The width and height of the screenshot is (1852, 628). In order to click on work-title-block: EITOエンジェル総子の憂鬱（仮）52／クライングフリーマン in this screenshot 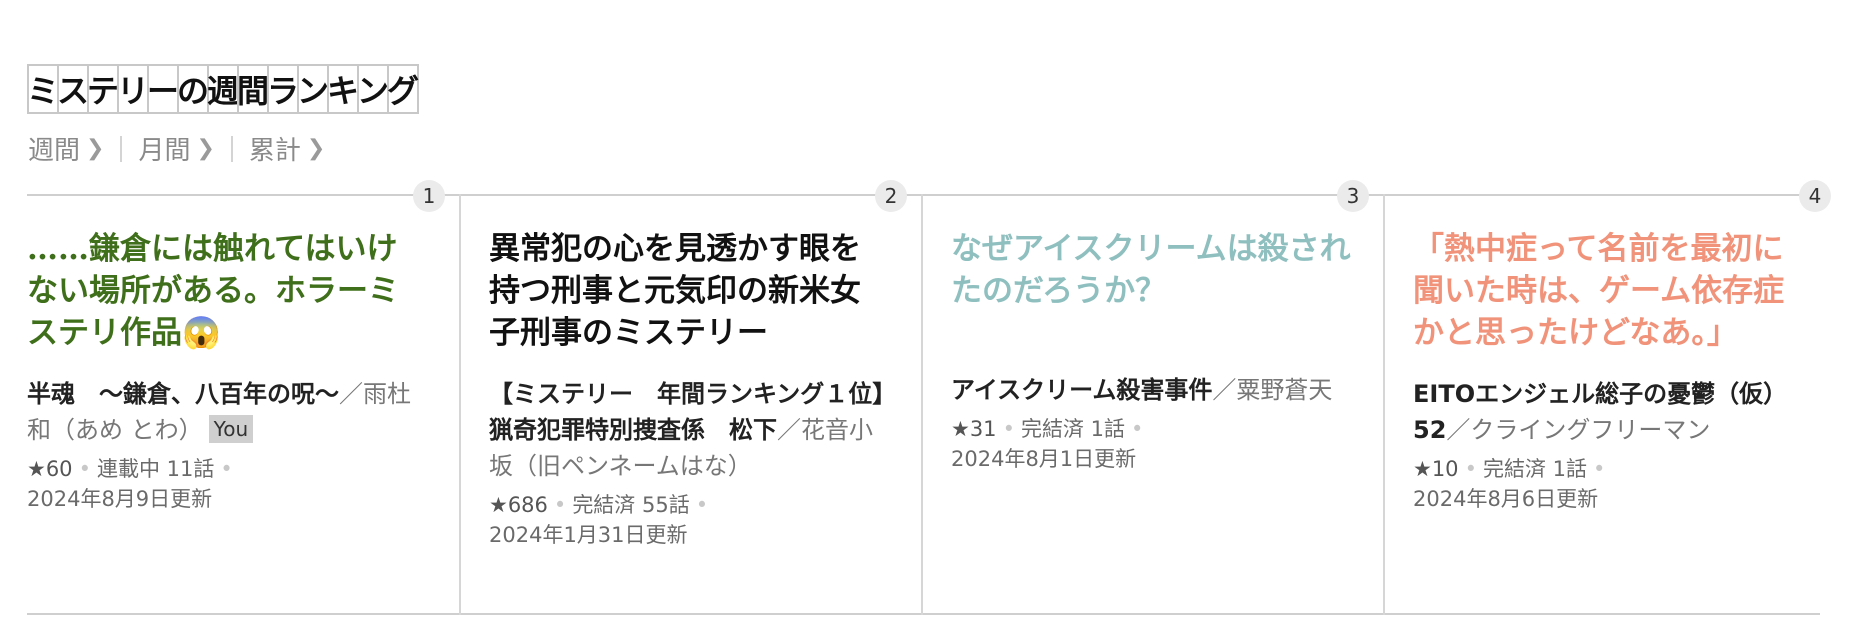, I will do `click(1613, 412)`.